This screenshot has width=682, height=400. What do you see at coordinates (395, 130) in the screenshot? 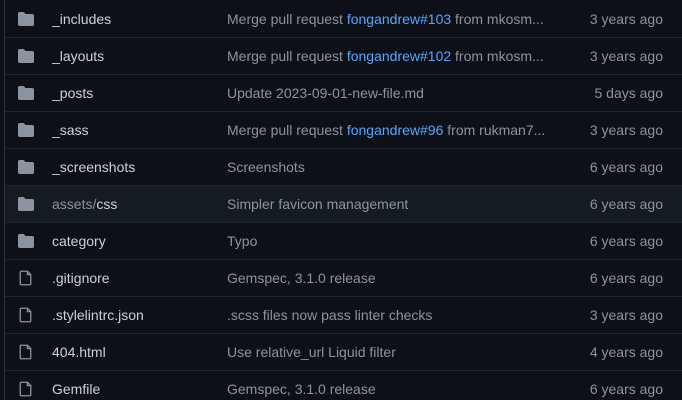
I see `pull-request-link: fongandrew#96` at bounding box center [395, 130].